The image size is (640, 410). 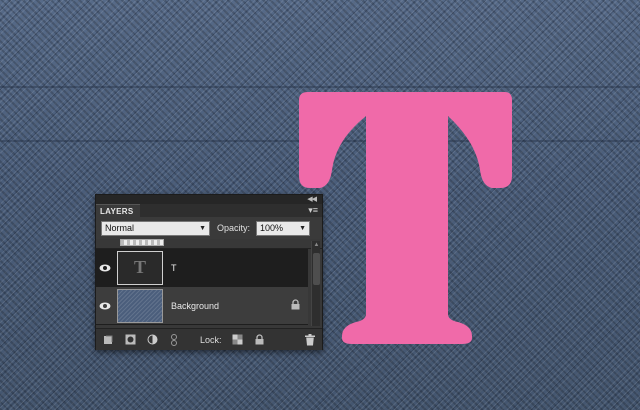 What do you see at coordinates (130, 340) in the screenshot?
I see `mask-icon` at bounding box center [130, 340].